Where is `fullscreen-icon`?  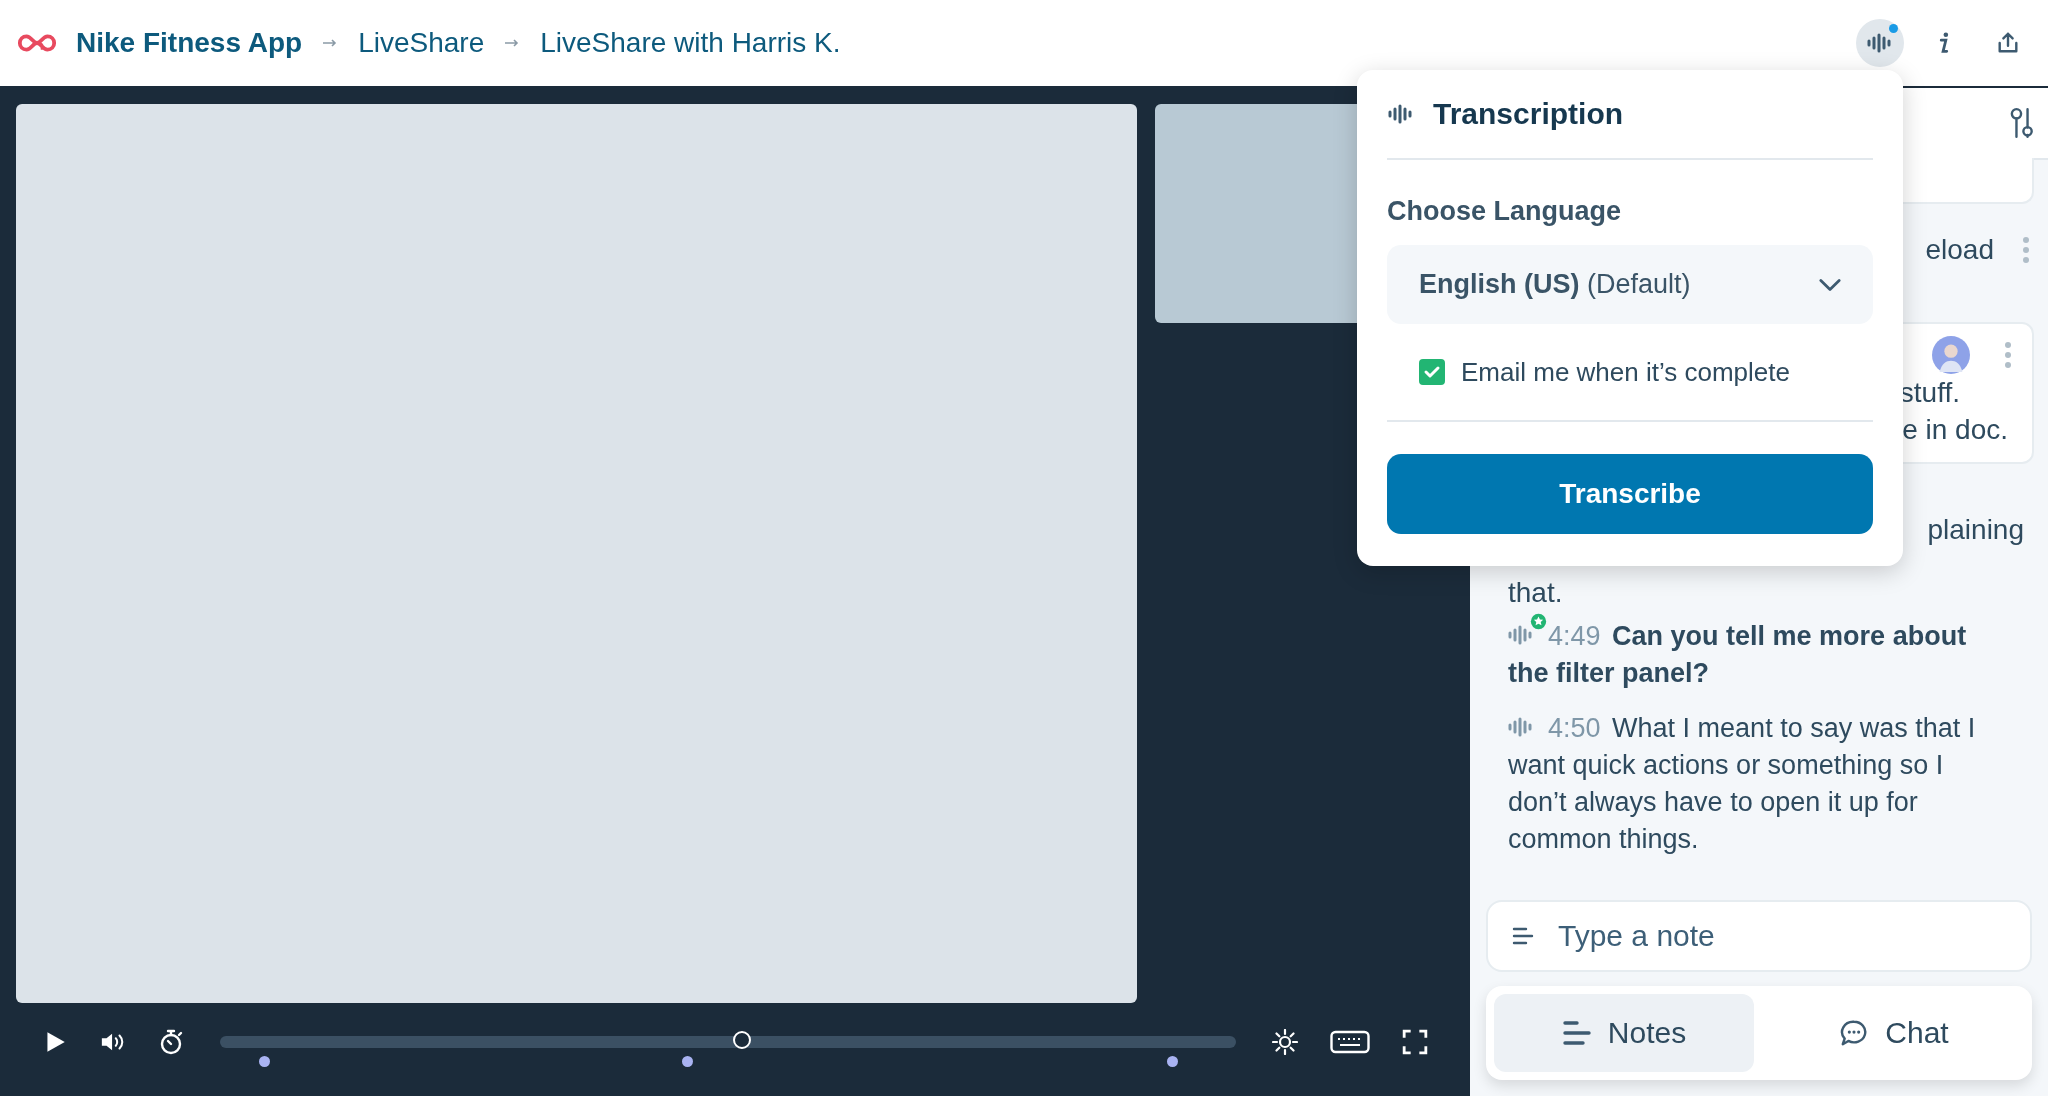
fullscreen-icon is located at coordinates (1415, 1041).